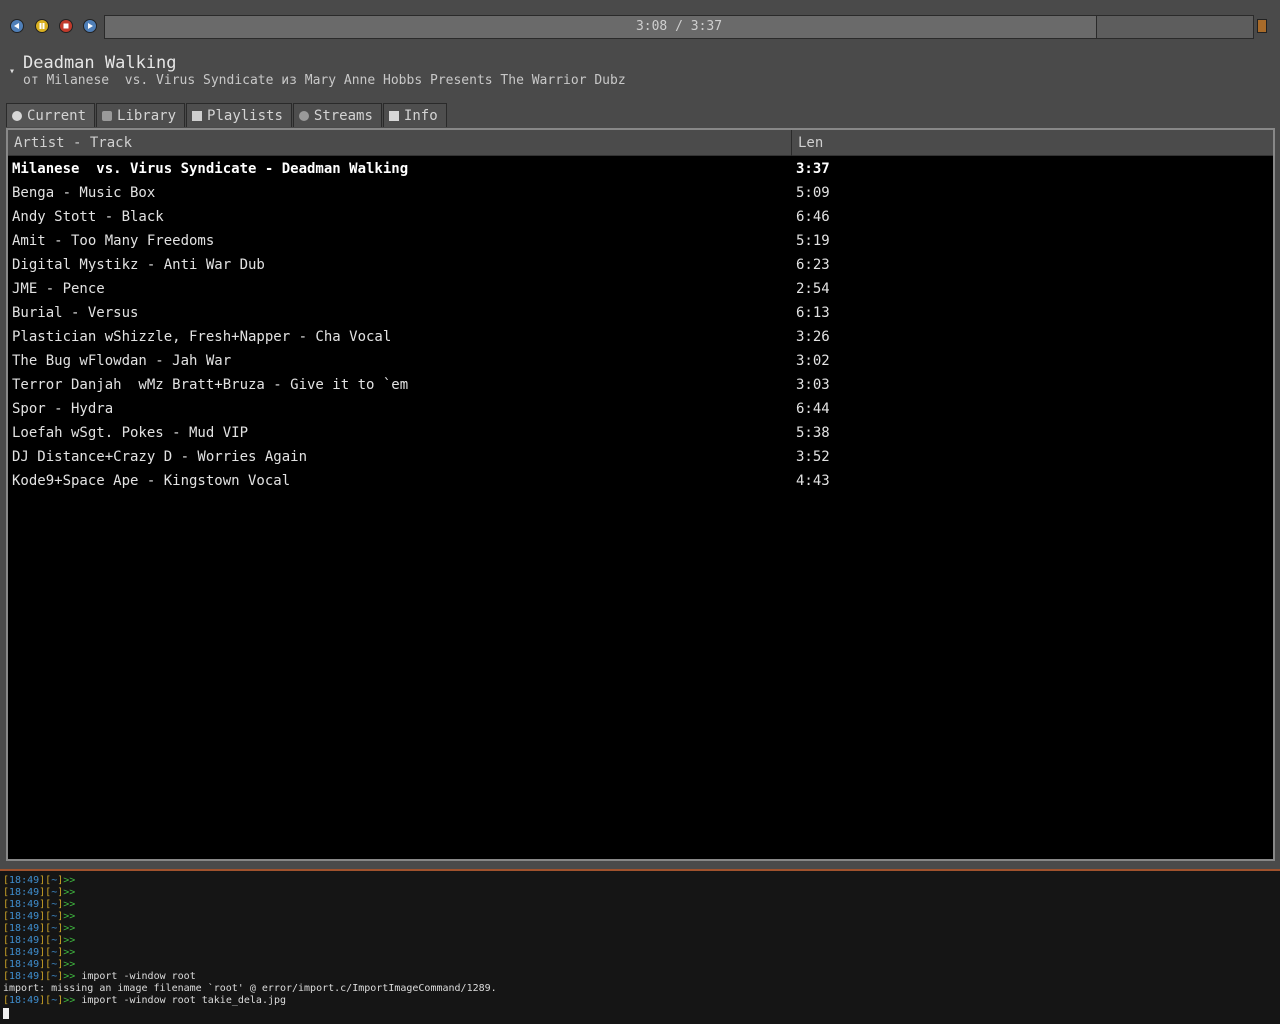  I want to click on volume-icon, so click(1262, 26).